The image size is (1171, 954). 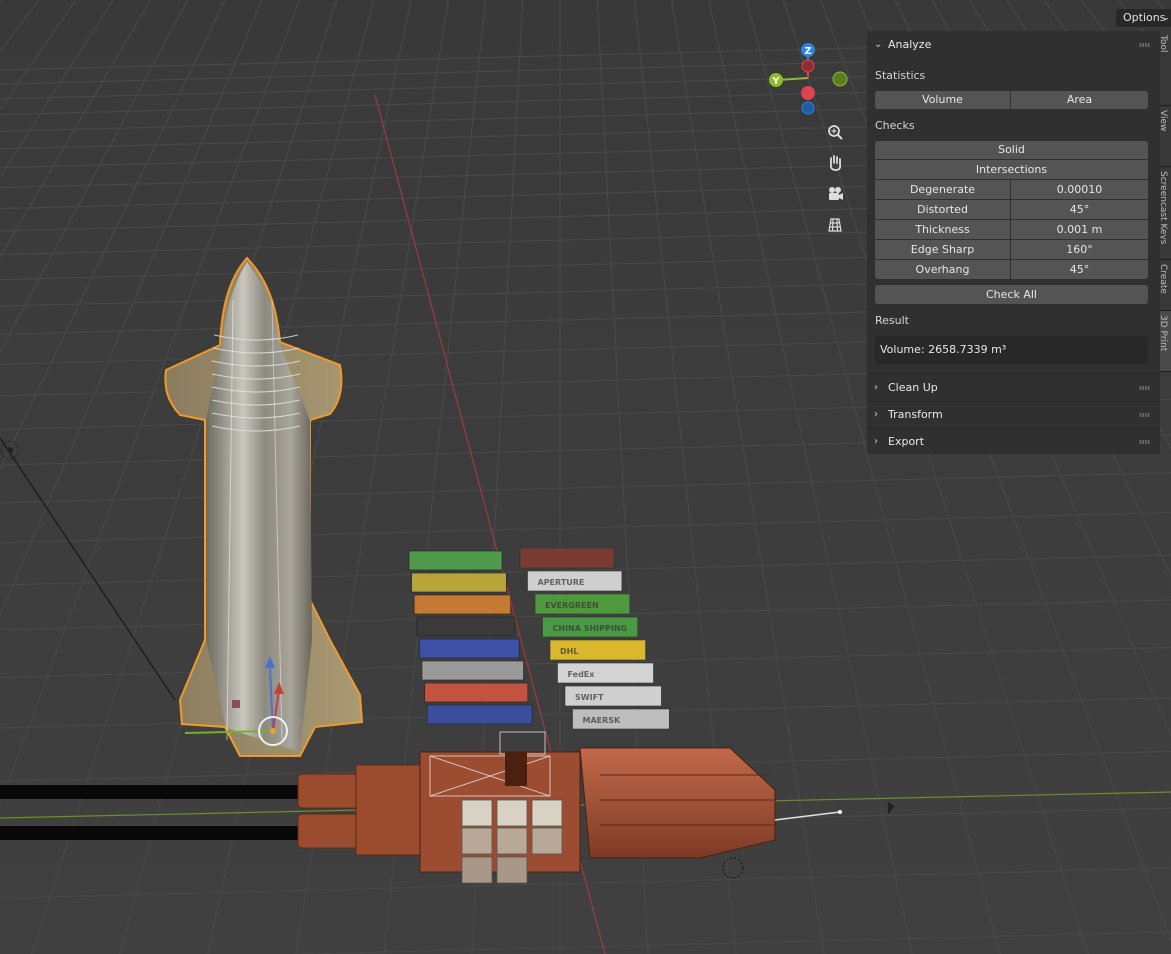 I want to click on section-divider, so click(x=1013, y=373).